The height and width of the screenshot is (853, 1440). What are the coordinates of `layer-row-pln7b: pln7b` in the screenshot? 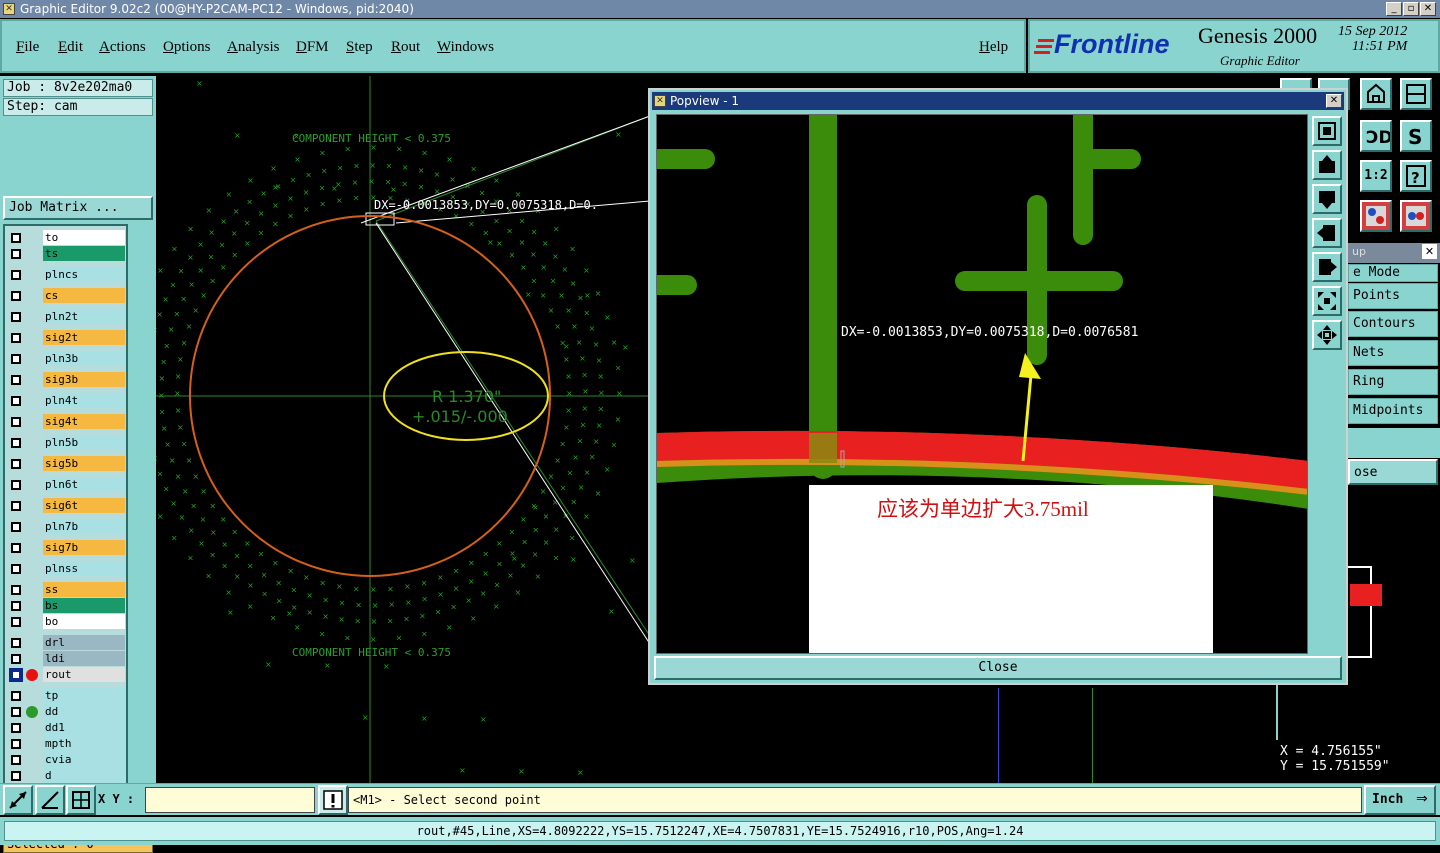 It's located at (66, 527).